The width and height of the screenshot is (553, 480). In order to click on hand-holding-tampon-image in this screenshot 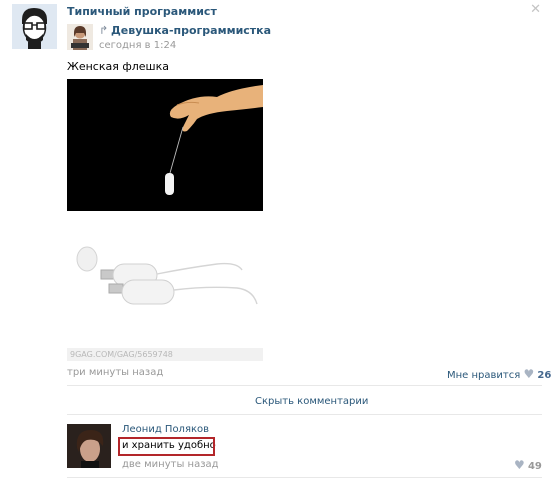, I will do `click(165, 145)`.